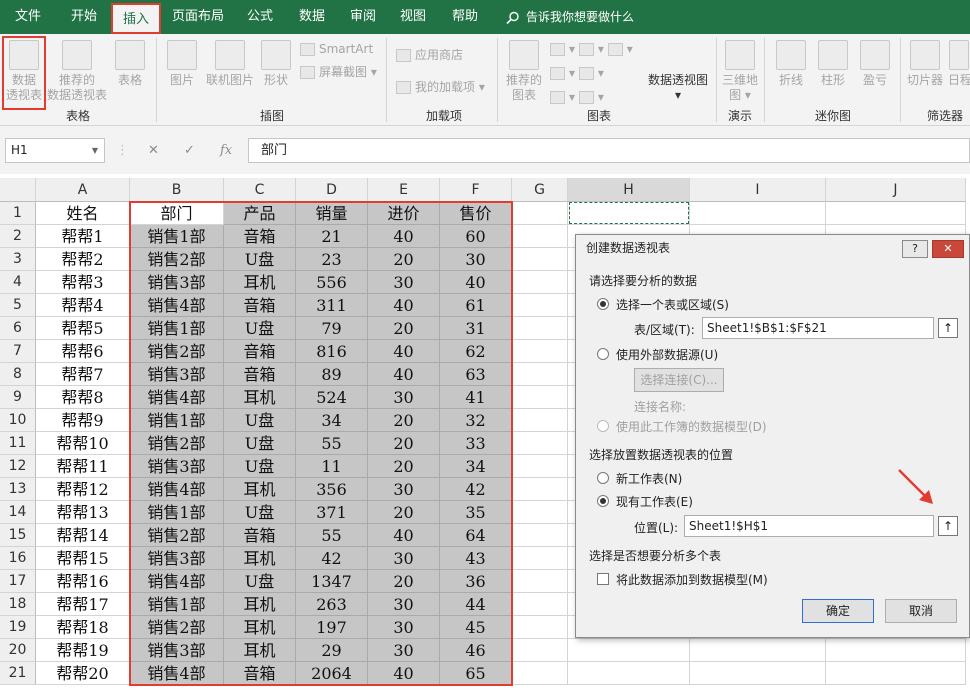 Image resolution: width=970 pixels, height=690 pixels. I want to click on tab-review: 审阅, so click(363, 17).